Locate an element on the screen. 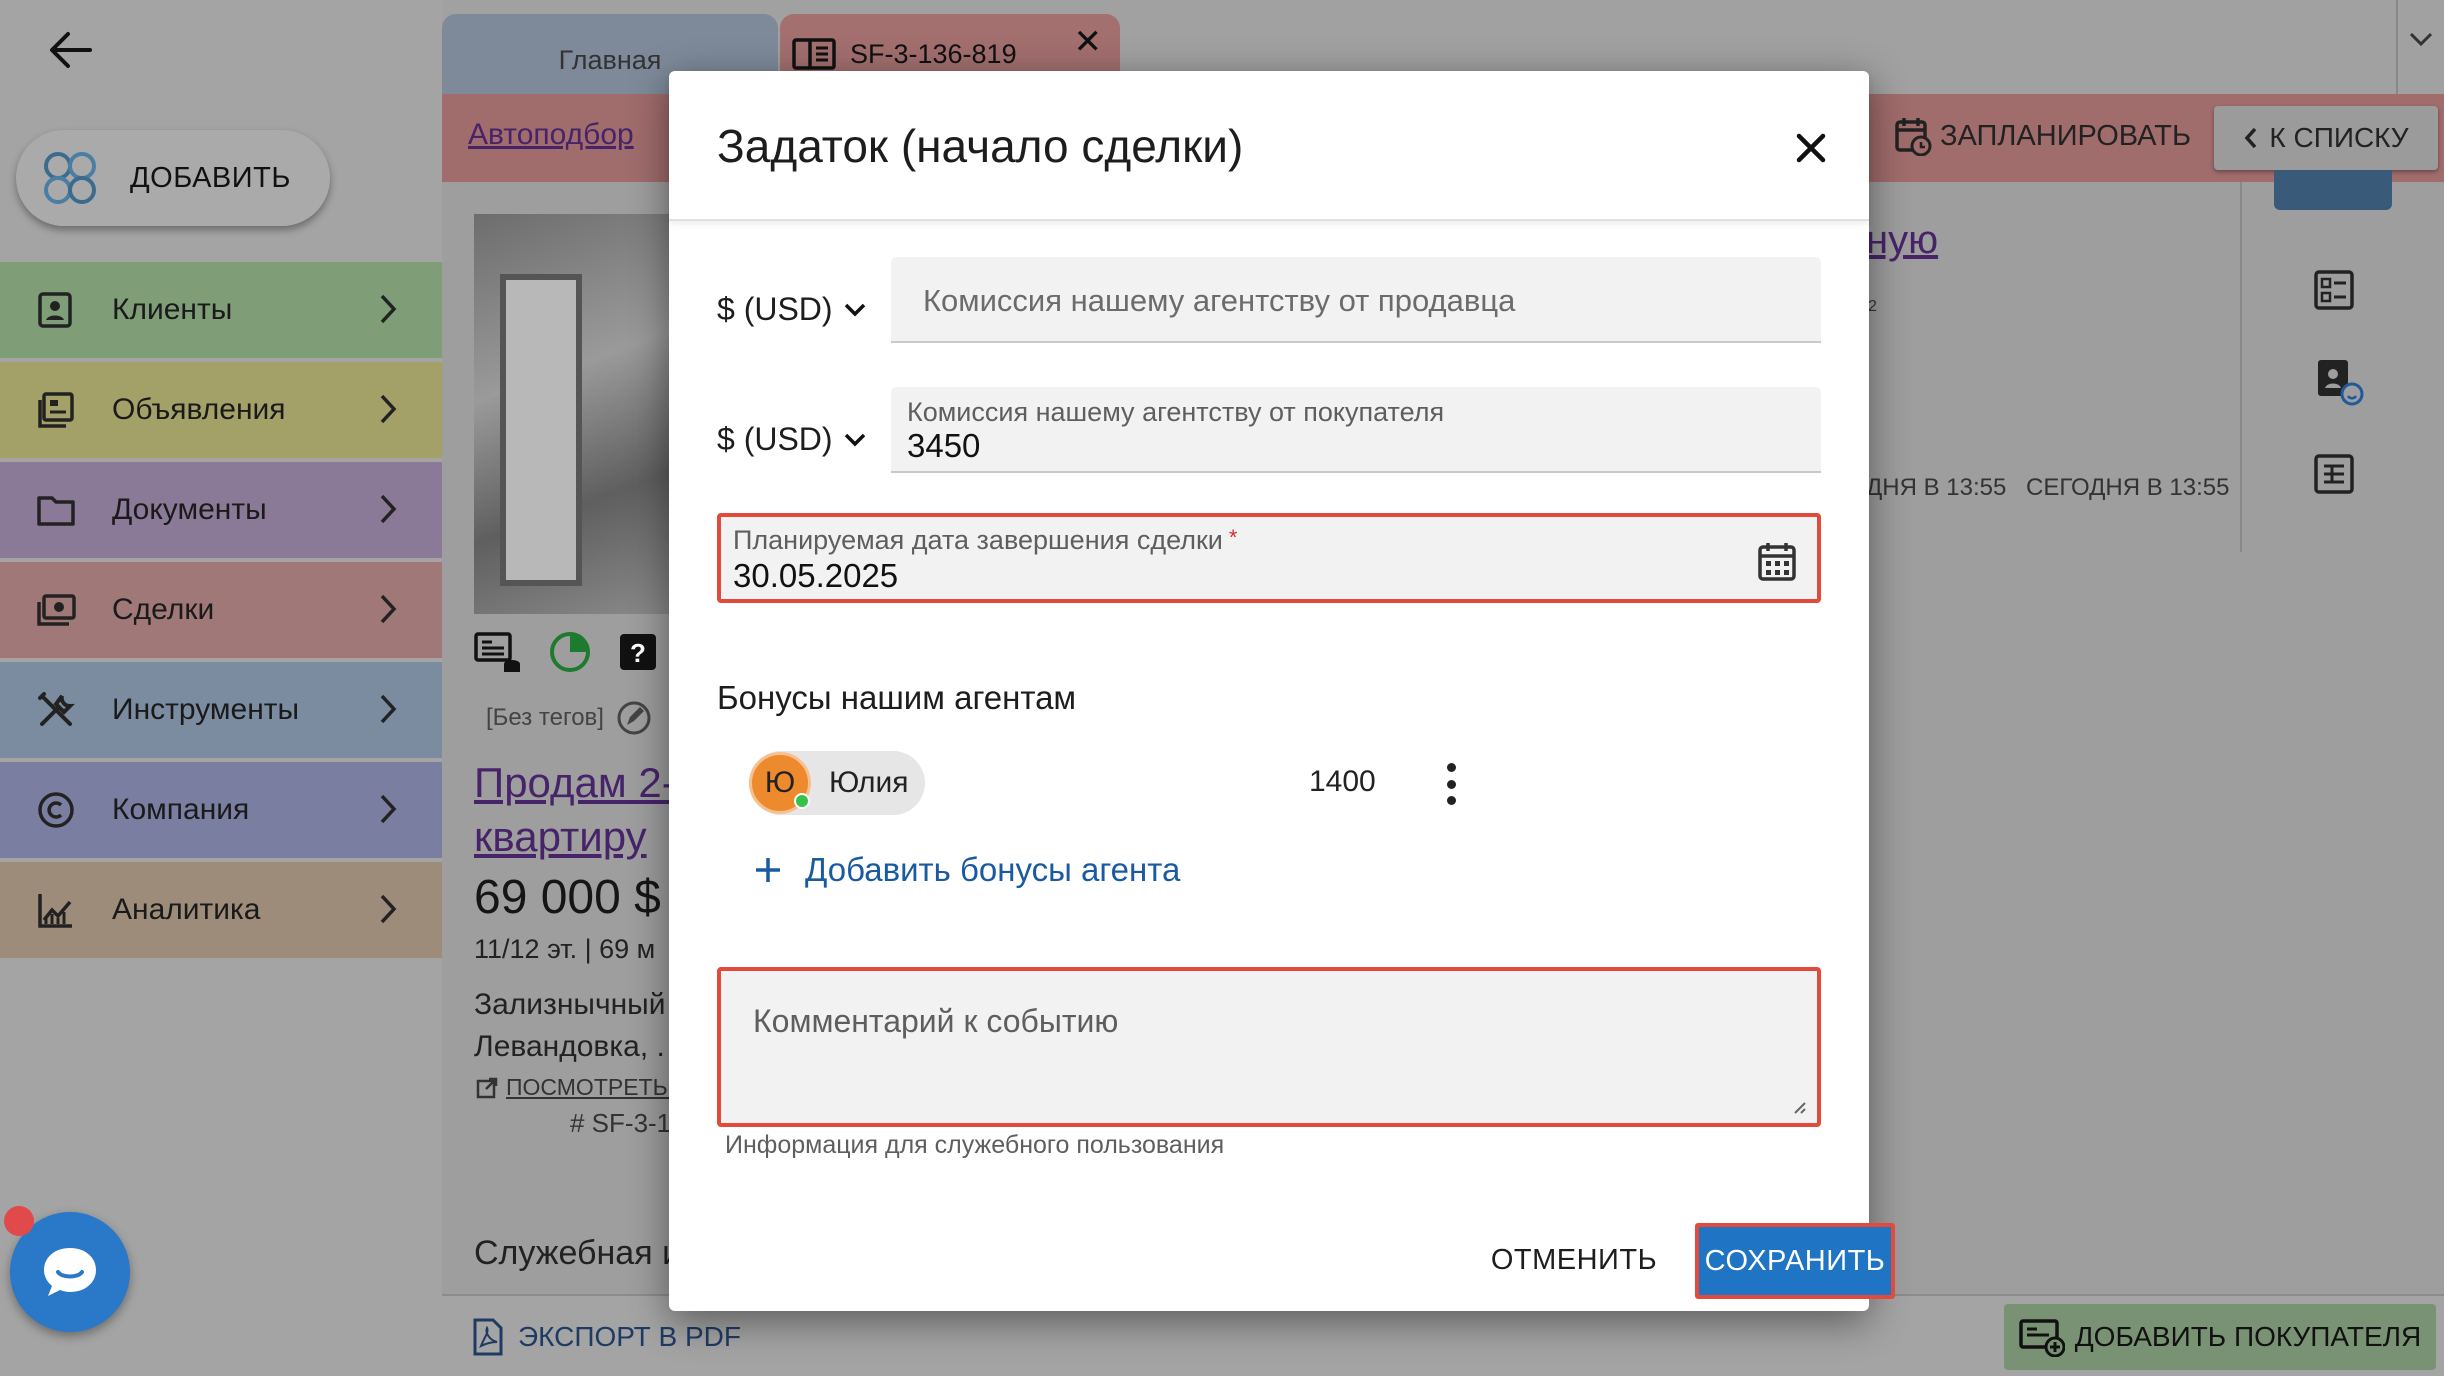 The height and width of the screenshot is (1376, 2444). sidebar-item-listings: Объявления is located at coordinates (221, 410).